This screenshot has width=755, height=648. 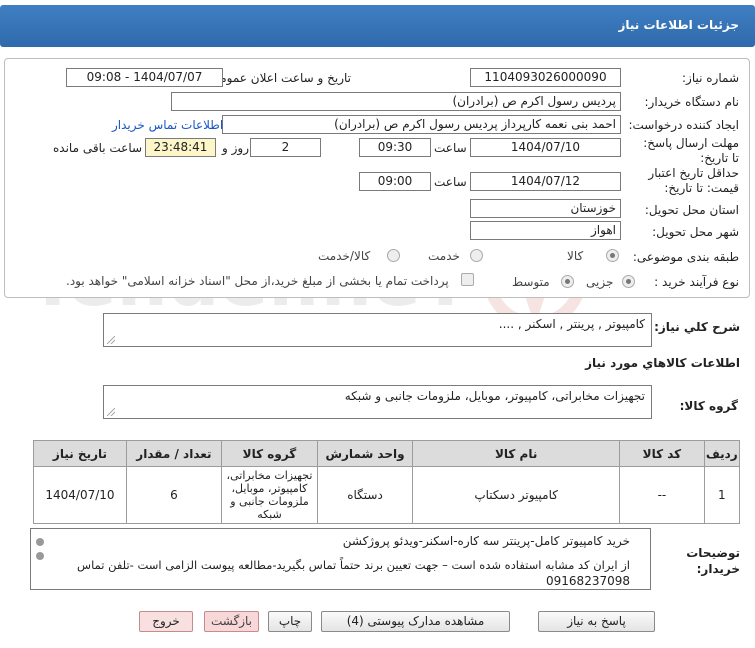 What do you see at coordinates (285, 147) in the screenshot?
I see `days-remaining-field: 2` at bounding box center [285, 147].